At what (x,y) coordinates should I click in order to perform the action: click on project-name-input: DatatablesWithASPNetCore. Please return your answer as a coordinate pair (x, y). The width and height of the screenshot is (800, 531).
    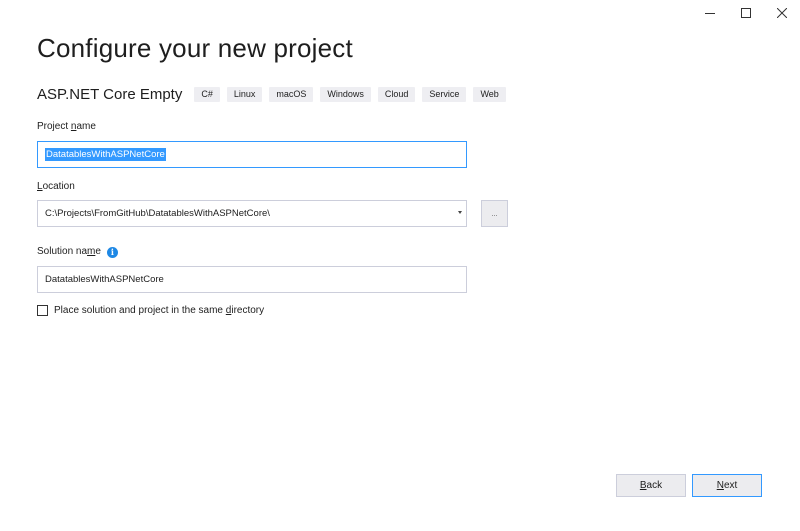
    Looking at the image, I should click on (252, 154).